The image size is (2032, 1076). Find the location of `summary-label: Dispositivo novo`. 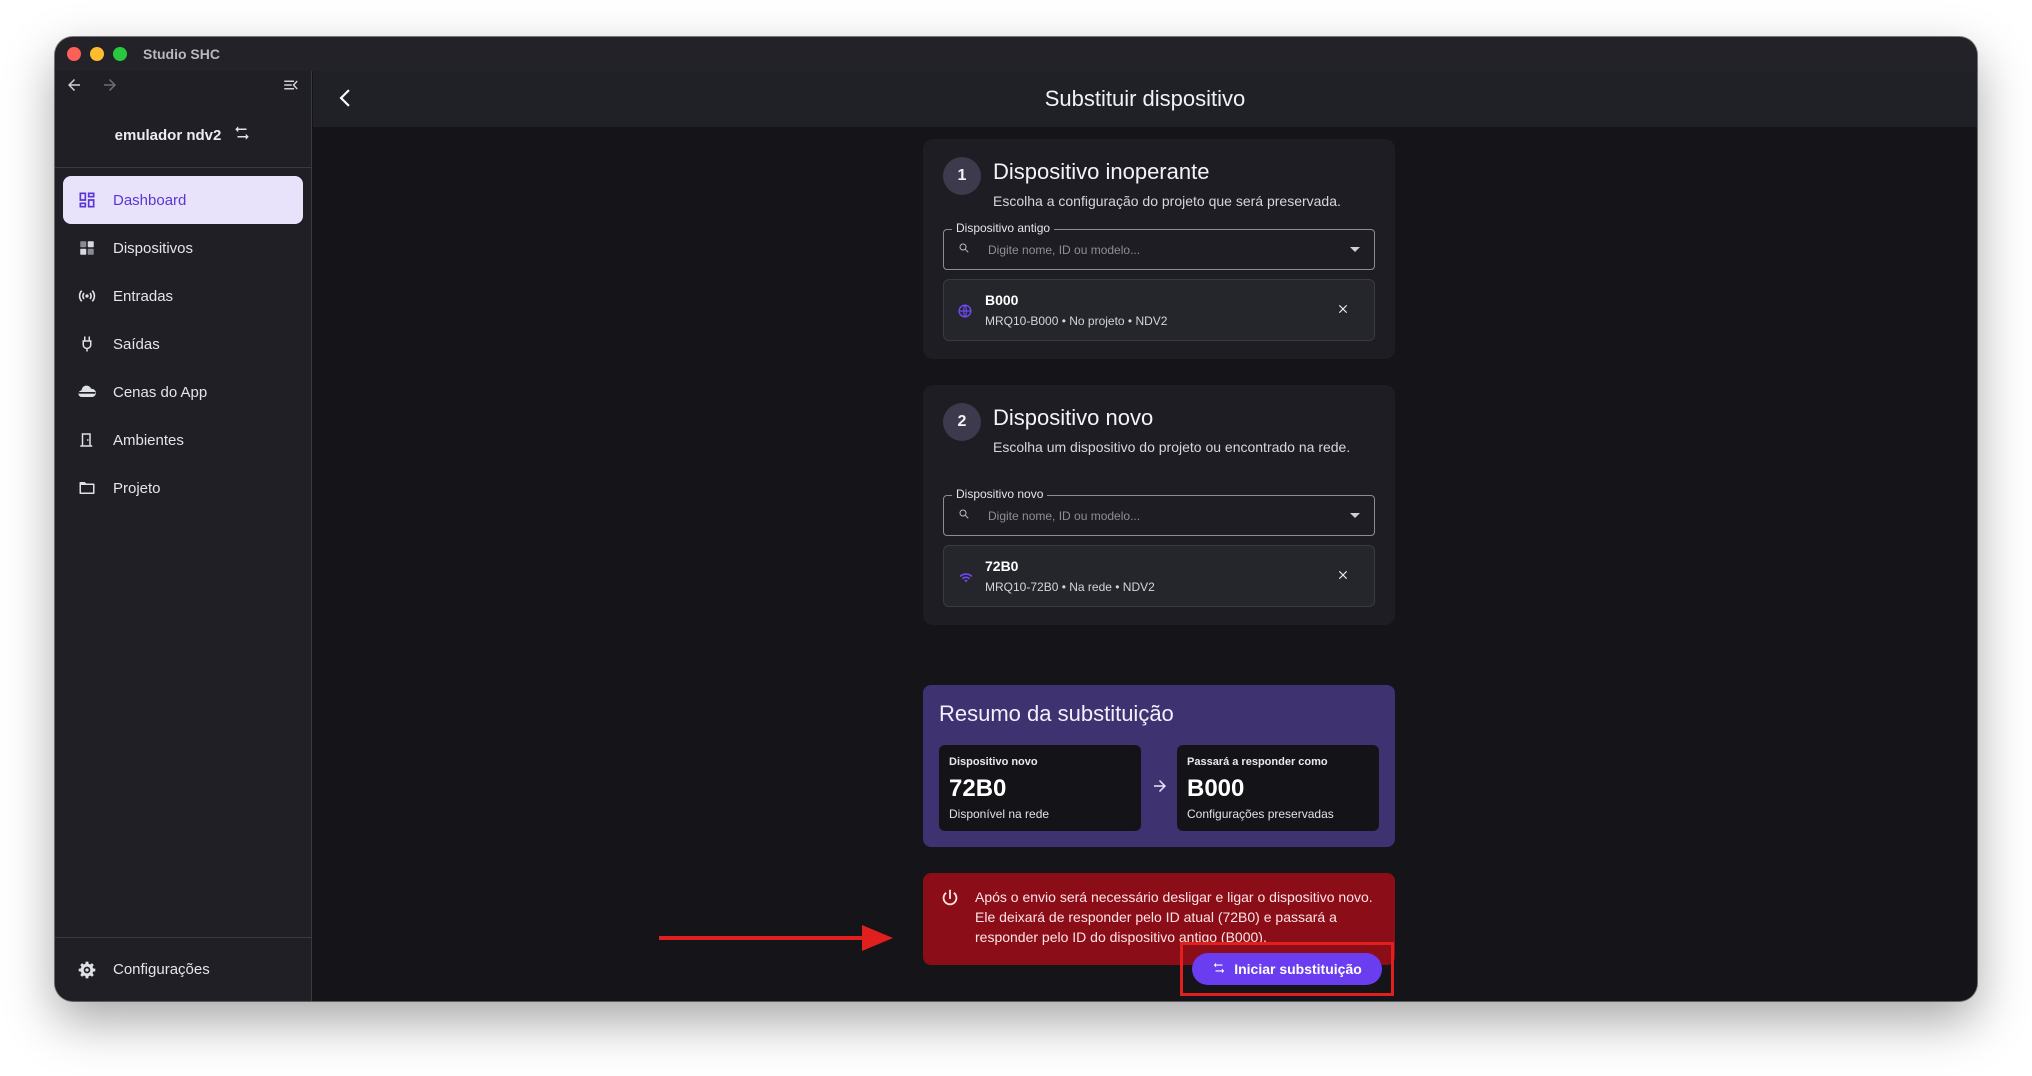

summary-label: Dispositivo novo is located at coordinates (993, 762).